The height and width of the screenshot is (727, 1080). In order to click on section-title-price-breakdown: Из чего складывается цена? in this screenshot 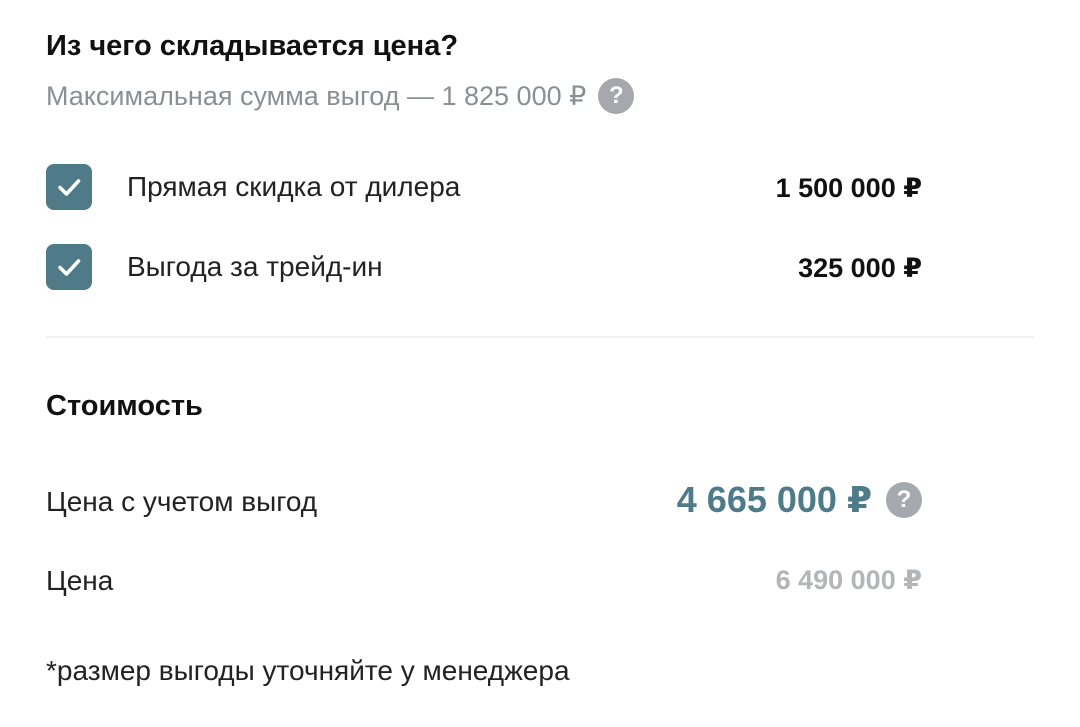, I will do `click(252, 46)`.